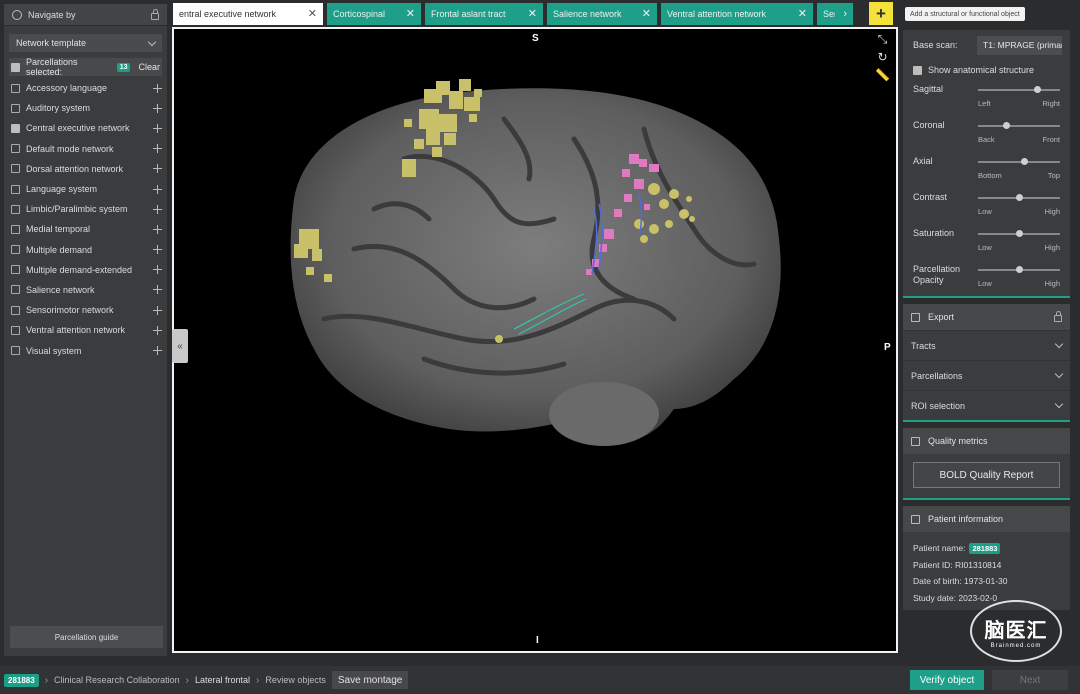 The height and width of the screenshot is (694, 1080). What do you see at coordinates (85, 310) in the screenshot?
I see `network-item: Sensorimotor network` at bounding box center [85, 310].